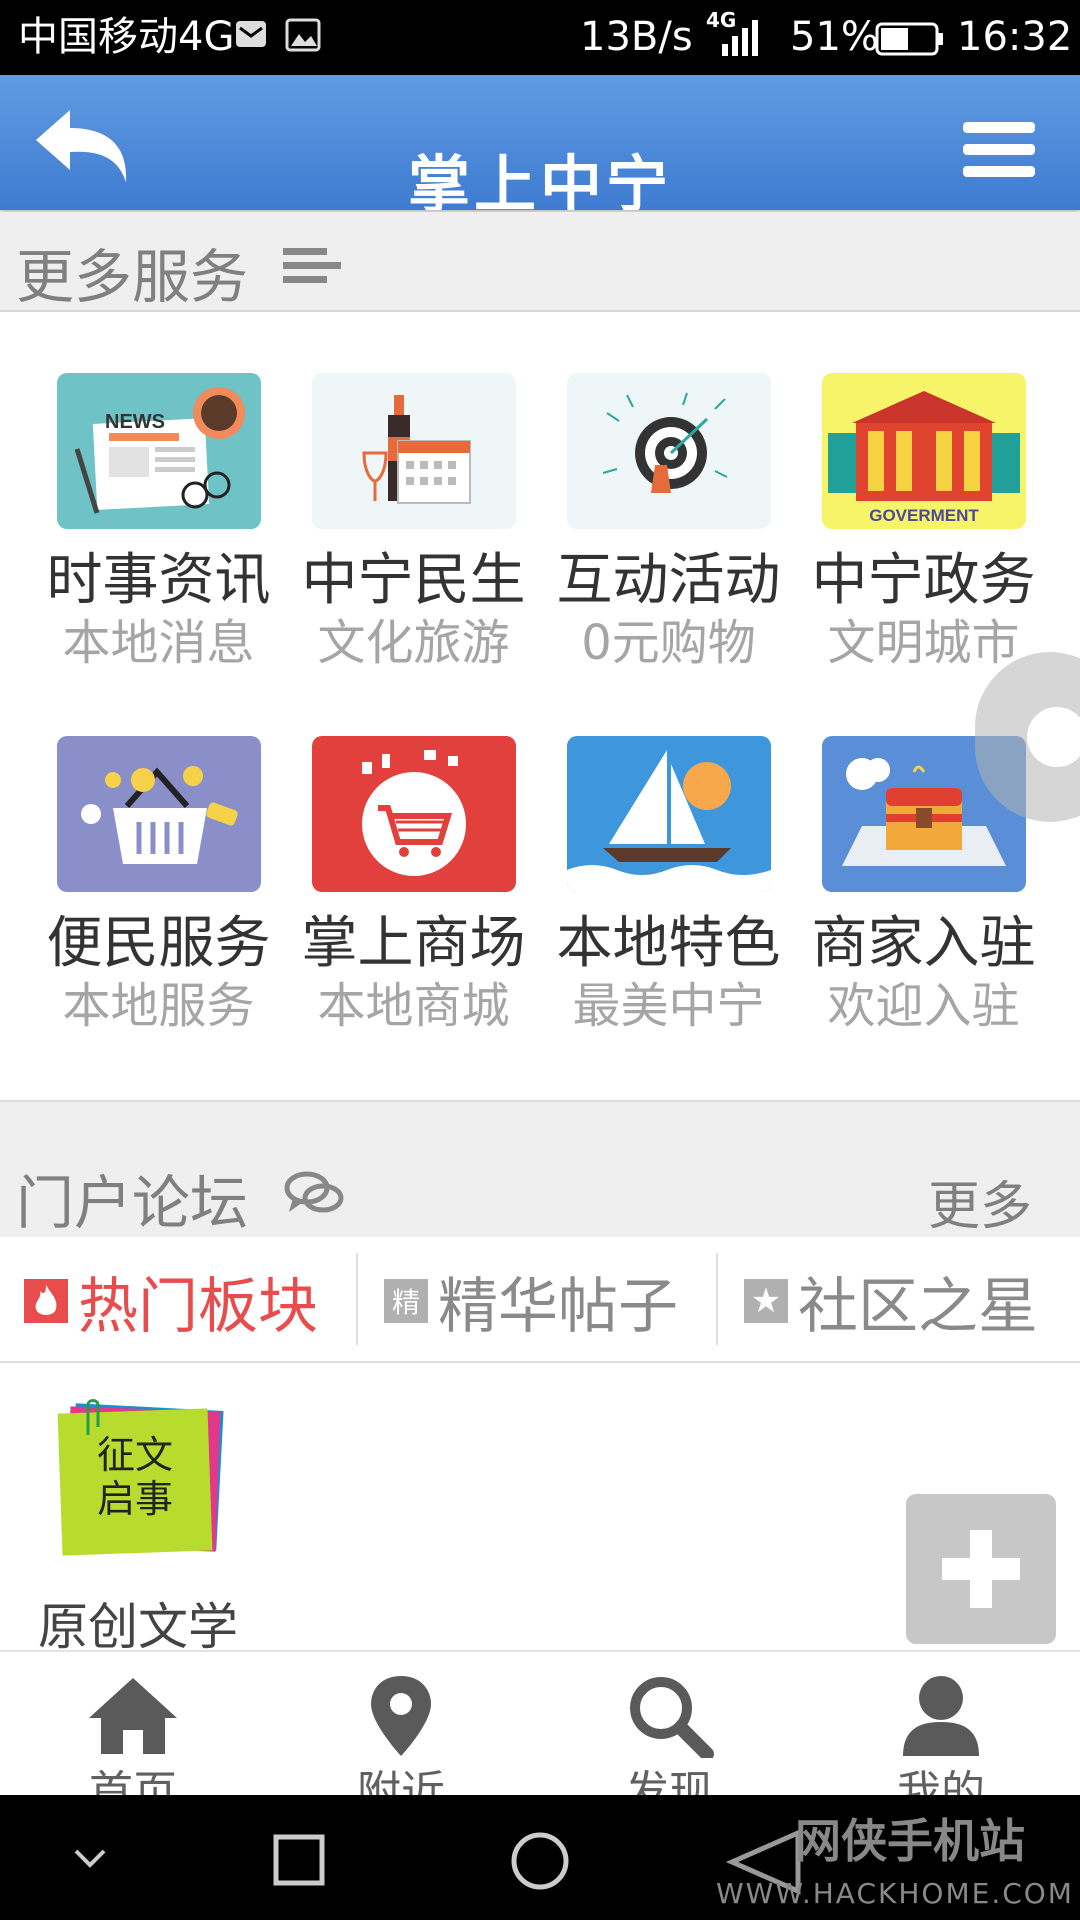  I want to click on service-title: 中宁政务, so click(923, 580).